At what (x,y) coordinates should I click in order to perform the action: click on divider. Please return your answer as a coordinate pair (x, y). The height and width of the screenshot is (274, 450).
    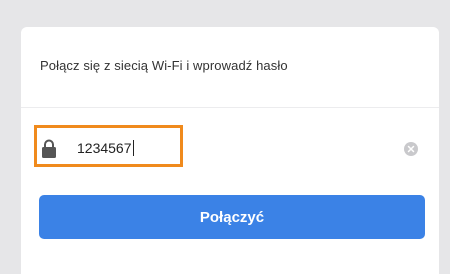
    Looking at the image, I should click on (230, 107).